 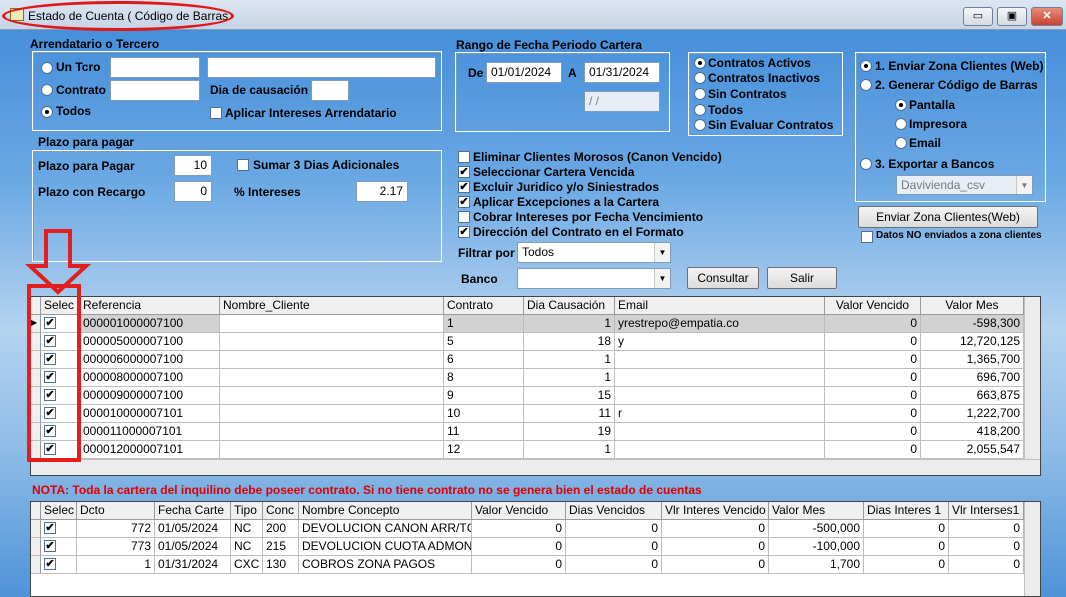 What do you see at coordinates (464, 187) in the screenshot?
I see `checkbox-excluir-juridico: ✔` at bounding box center [464, 187].